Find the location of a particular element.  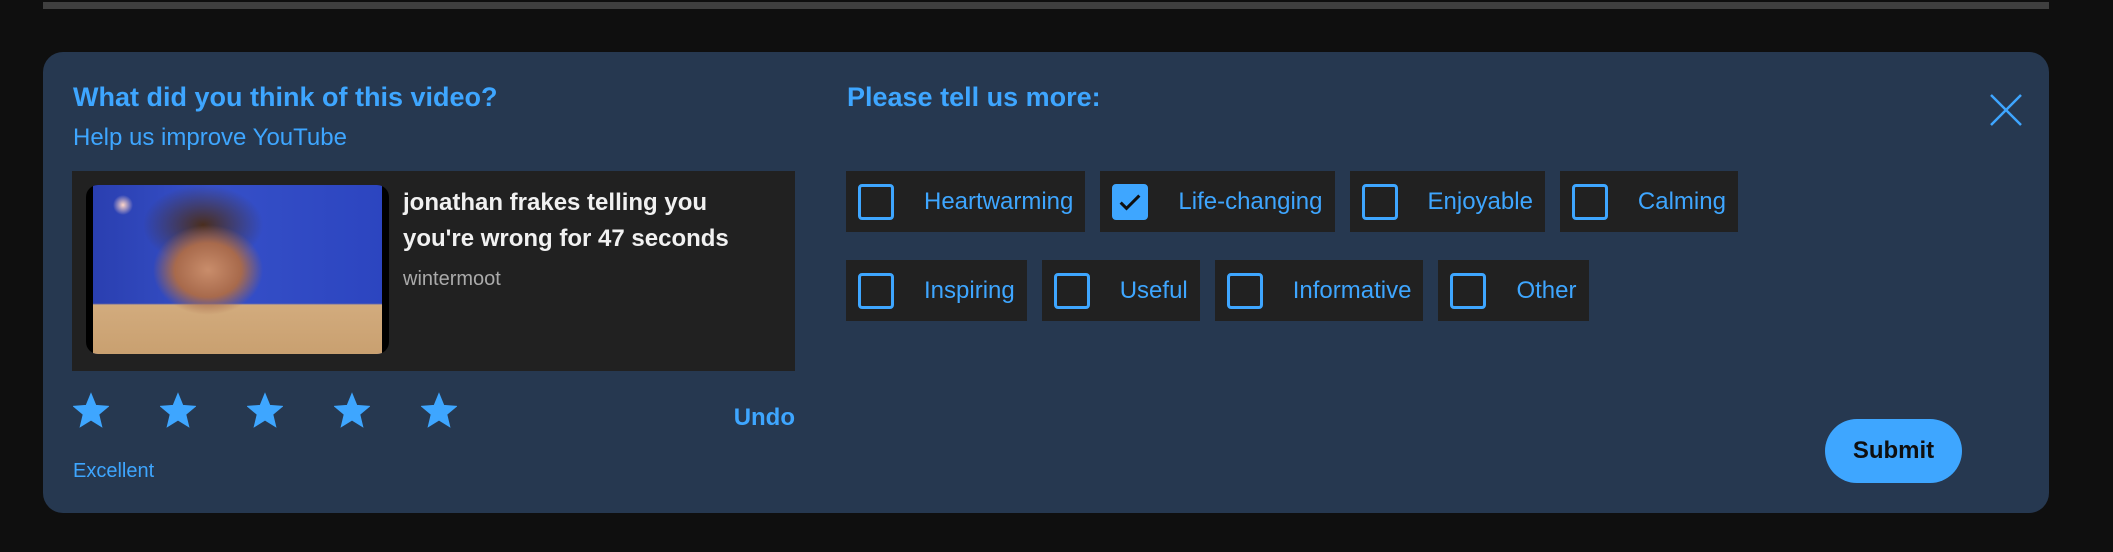

undo-button: Undo is located at coordinates (764, 418).